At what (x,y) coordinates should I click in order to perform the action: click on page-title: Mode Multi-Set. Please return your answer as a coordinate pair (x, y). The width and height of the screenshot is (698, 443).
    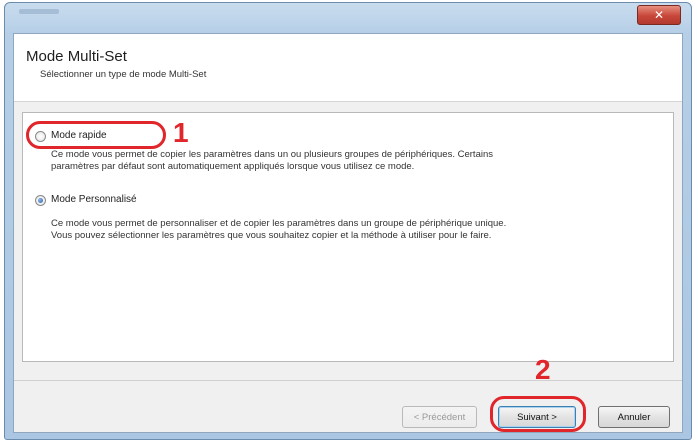
    Looking at the image, I should click on (76, 56).